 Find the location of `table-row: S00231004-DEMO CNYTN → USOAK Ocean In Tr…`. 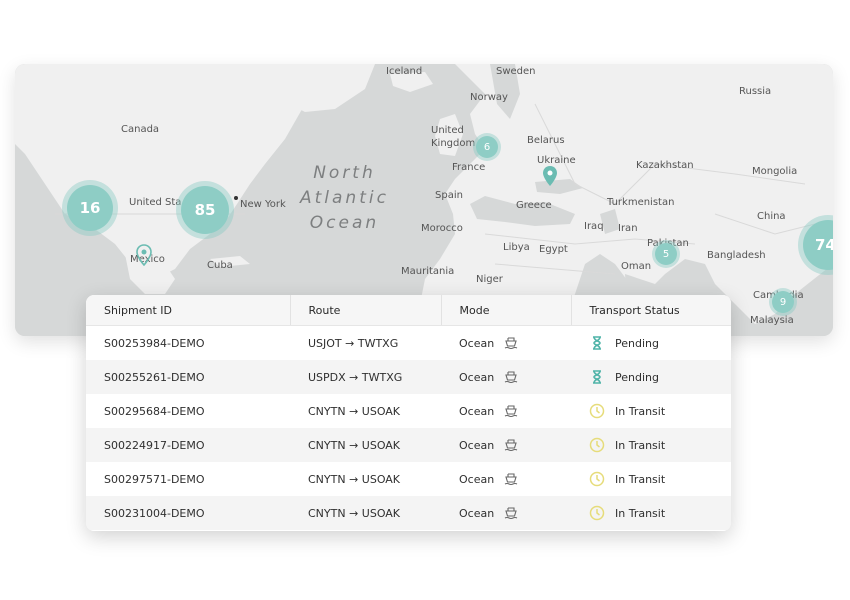

table-row: S00231004-DEMO CNYTN → USOAK Ocean In Tr… is located at coordinates (408, 513).